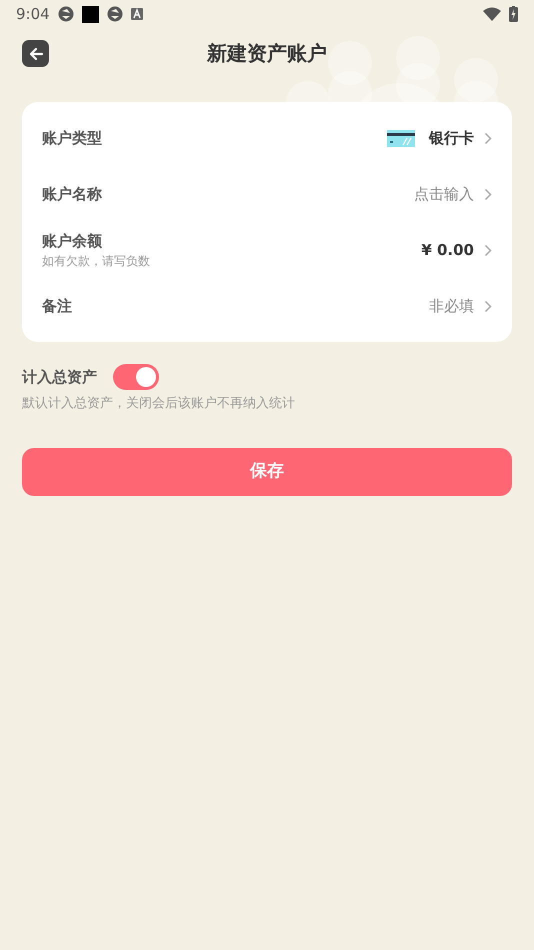  Describe the element at coordinates (451, 306) in the screenshot. I see `row-placeholder: 非必填` at that location.